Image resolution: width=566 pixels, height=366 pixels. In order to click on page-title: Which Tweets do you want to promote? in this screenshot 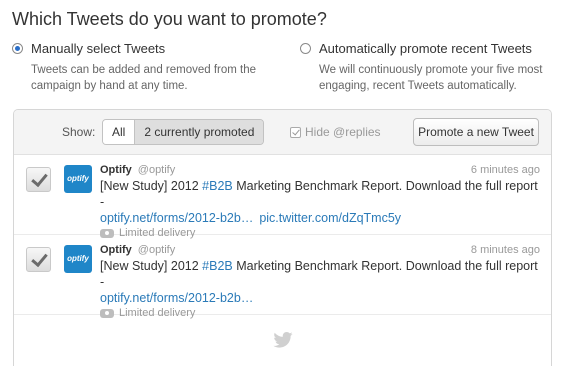, I will do `click(169, 19)`.